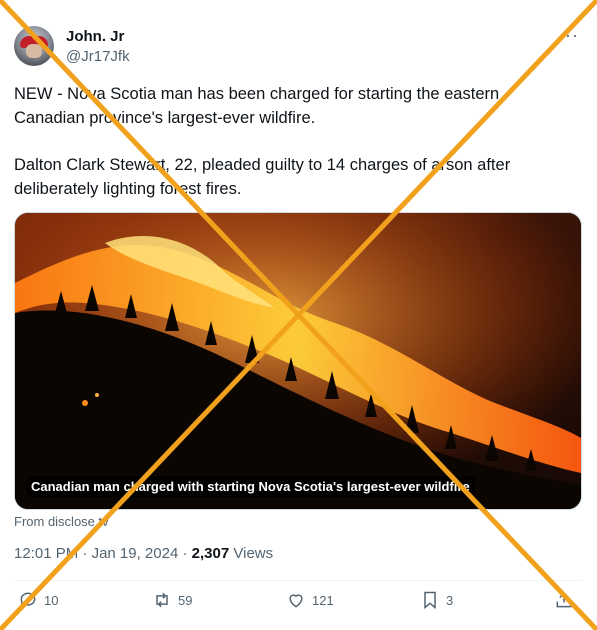 Image resolution: width=597 pixels, height=630 pixels. I want to click on divider, so click(298, 580).